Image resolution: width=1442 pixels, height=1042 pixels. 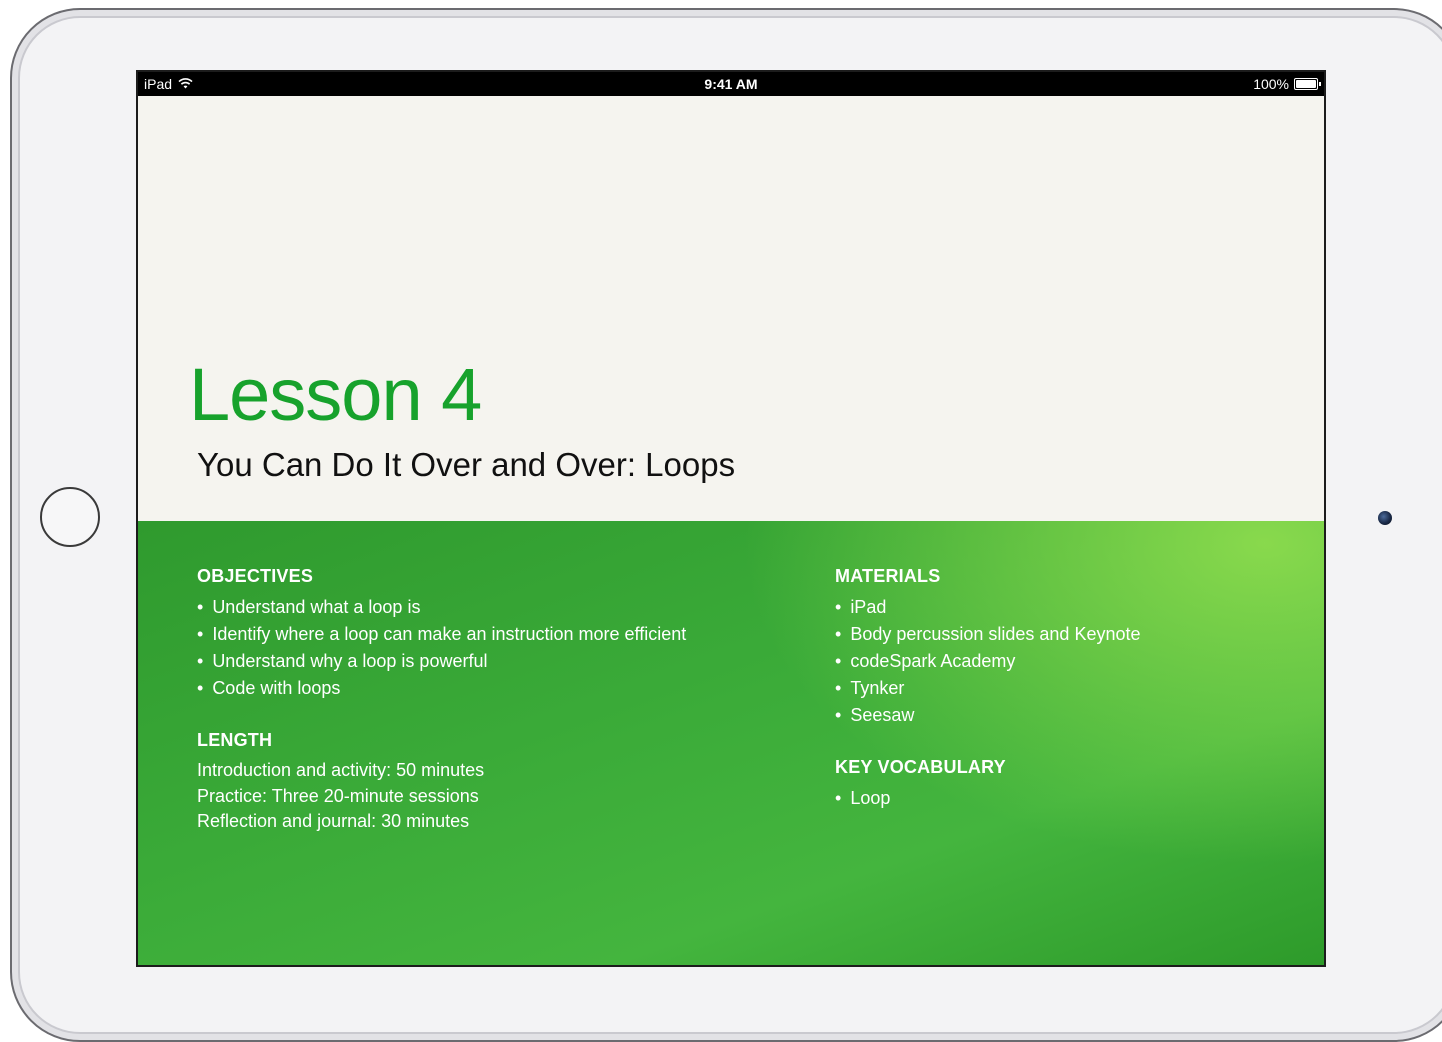 I want to click on objective-item: Understand what a loop is, so click(x=441, y=607).